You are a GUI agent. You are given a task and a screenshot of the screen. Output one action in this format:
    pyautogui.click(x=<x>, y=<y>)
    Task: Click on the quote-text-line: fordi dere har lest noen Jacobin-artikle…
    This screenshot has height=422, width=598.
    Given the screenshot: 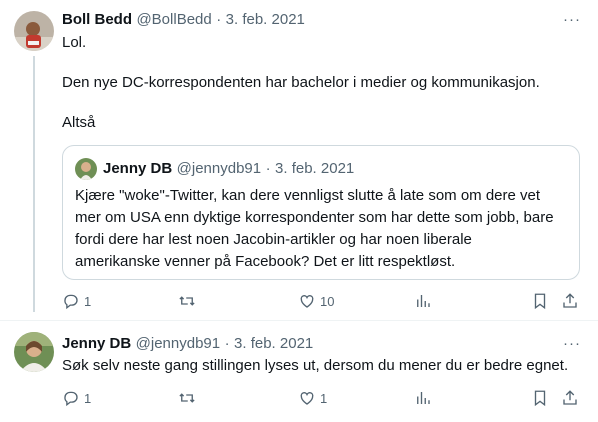 What is the action you would take?
    pyautogui.click(x=273, y=239)
    